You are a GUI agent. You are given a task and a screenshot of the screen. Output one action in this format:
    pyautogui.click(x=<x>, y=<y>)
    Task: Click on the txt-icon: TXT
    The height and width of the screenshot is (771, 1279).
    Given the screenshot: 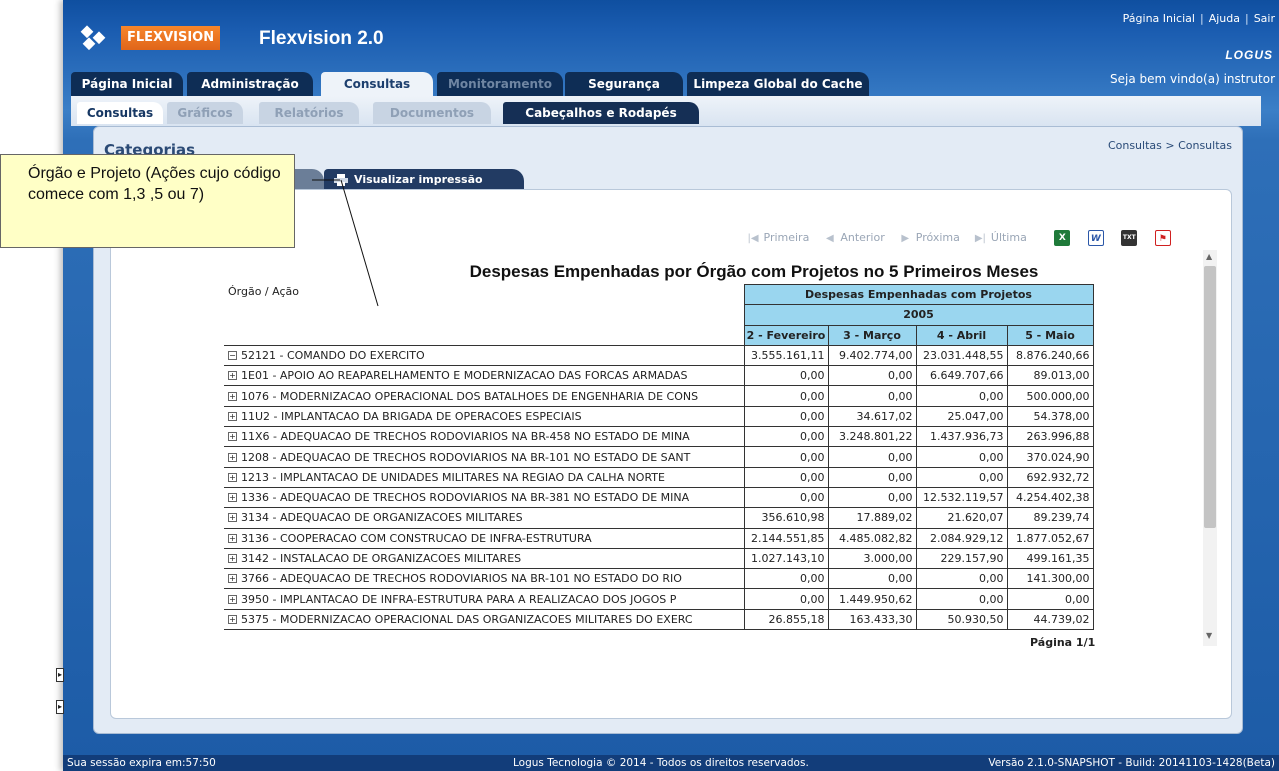 What is the action you would take?
    pyautogui.click(x=1129, y=238)
    